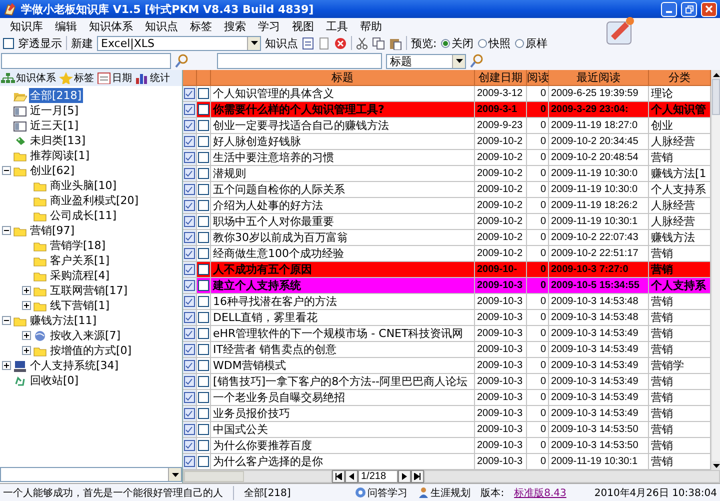 The width and height of the screenshot is (720, 501). What do you see at coordinates (343, 398) in the screenshot?
I see `title-cell: 一个老业务员自曝交易绝招` at bounding box center [343, 398].